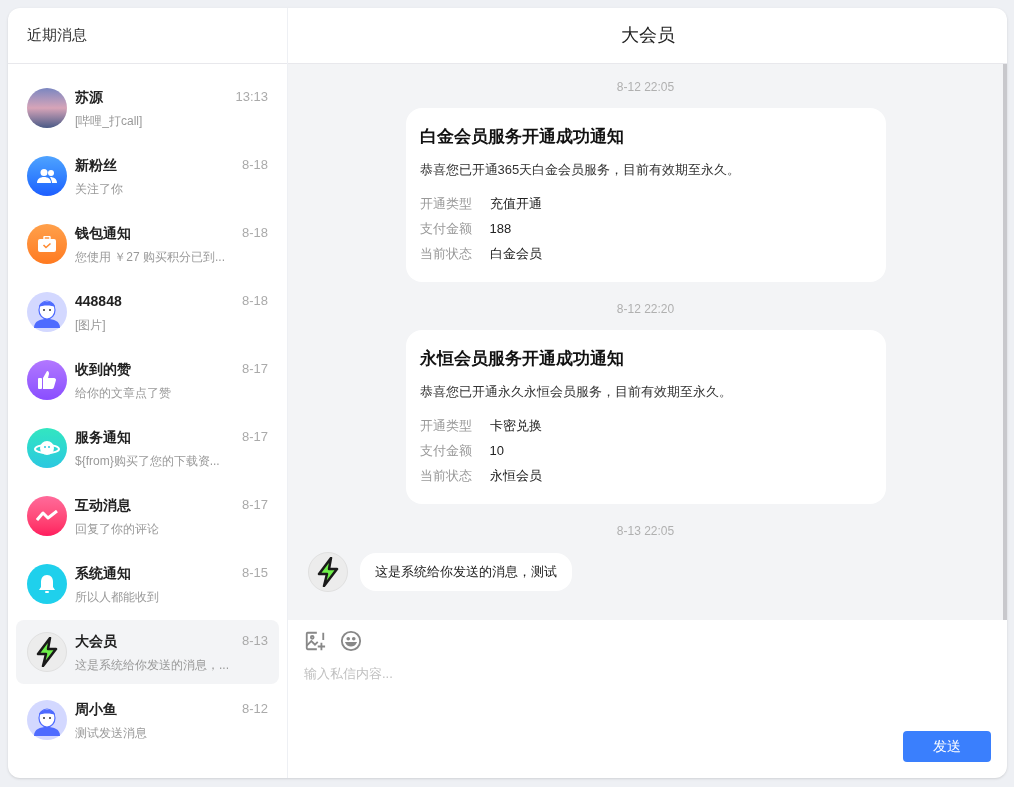  I want to click on message-time: 8-15, so click(254, 573).